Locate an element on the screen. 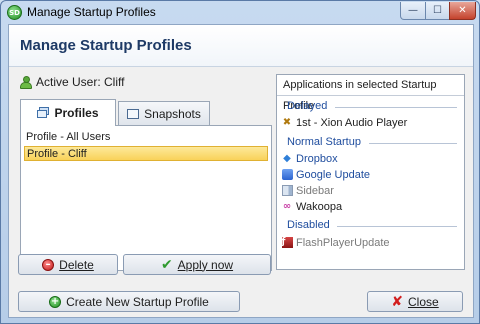  window-title: Manage Startup Profiles is located at coordinates (91, 12).